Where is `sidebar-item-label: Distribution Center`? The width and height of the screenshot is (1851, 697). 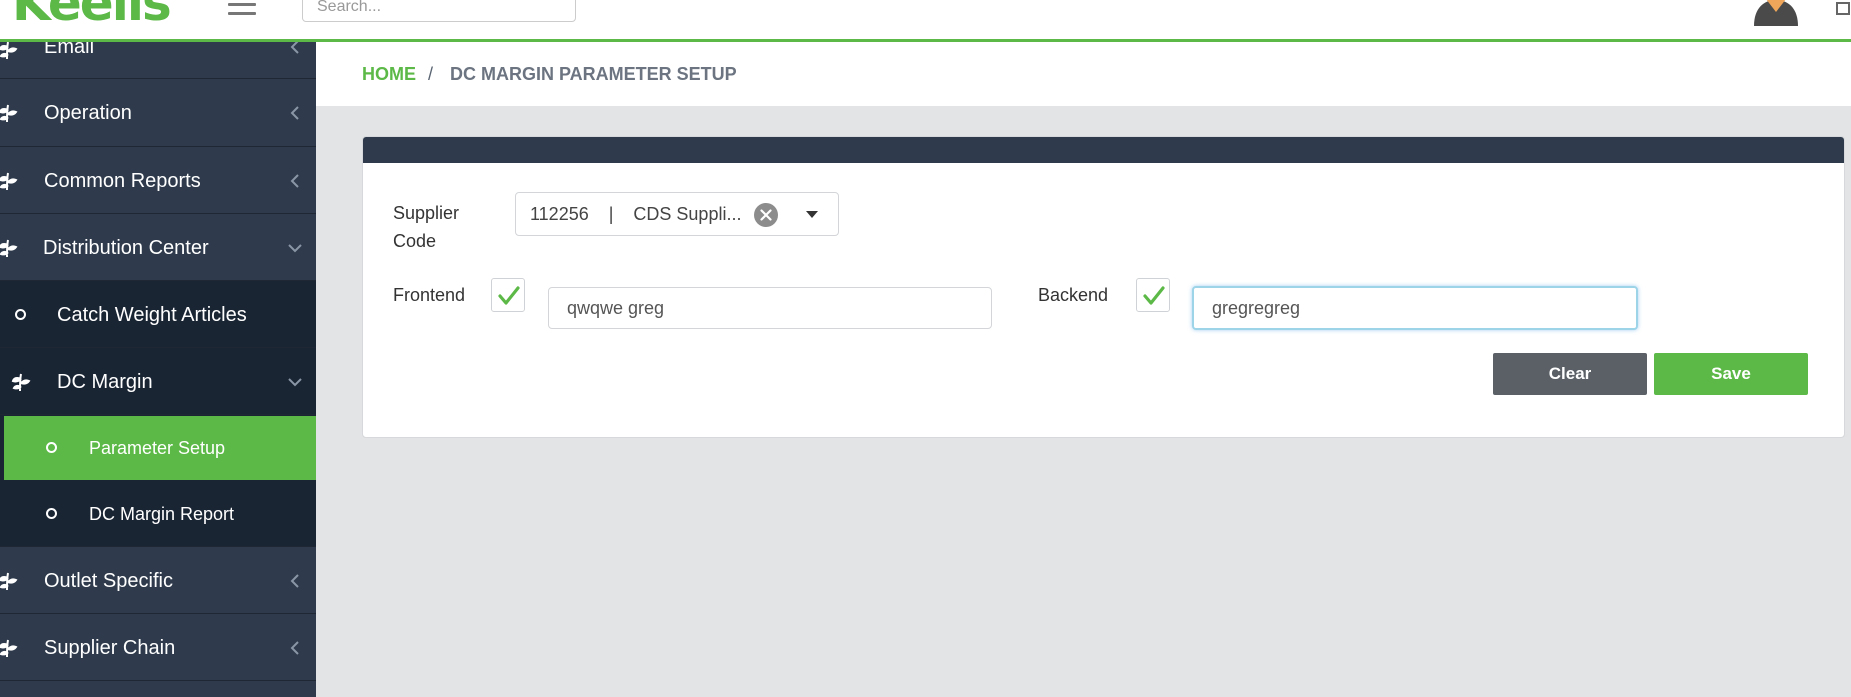 sidebar-item-label: Distribution Center is located at coordinates (126, 248).